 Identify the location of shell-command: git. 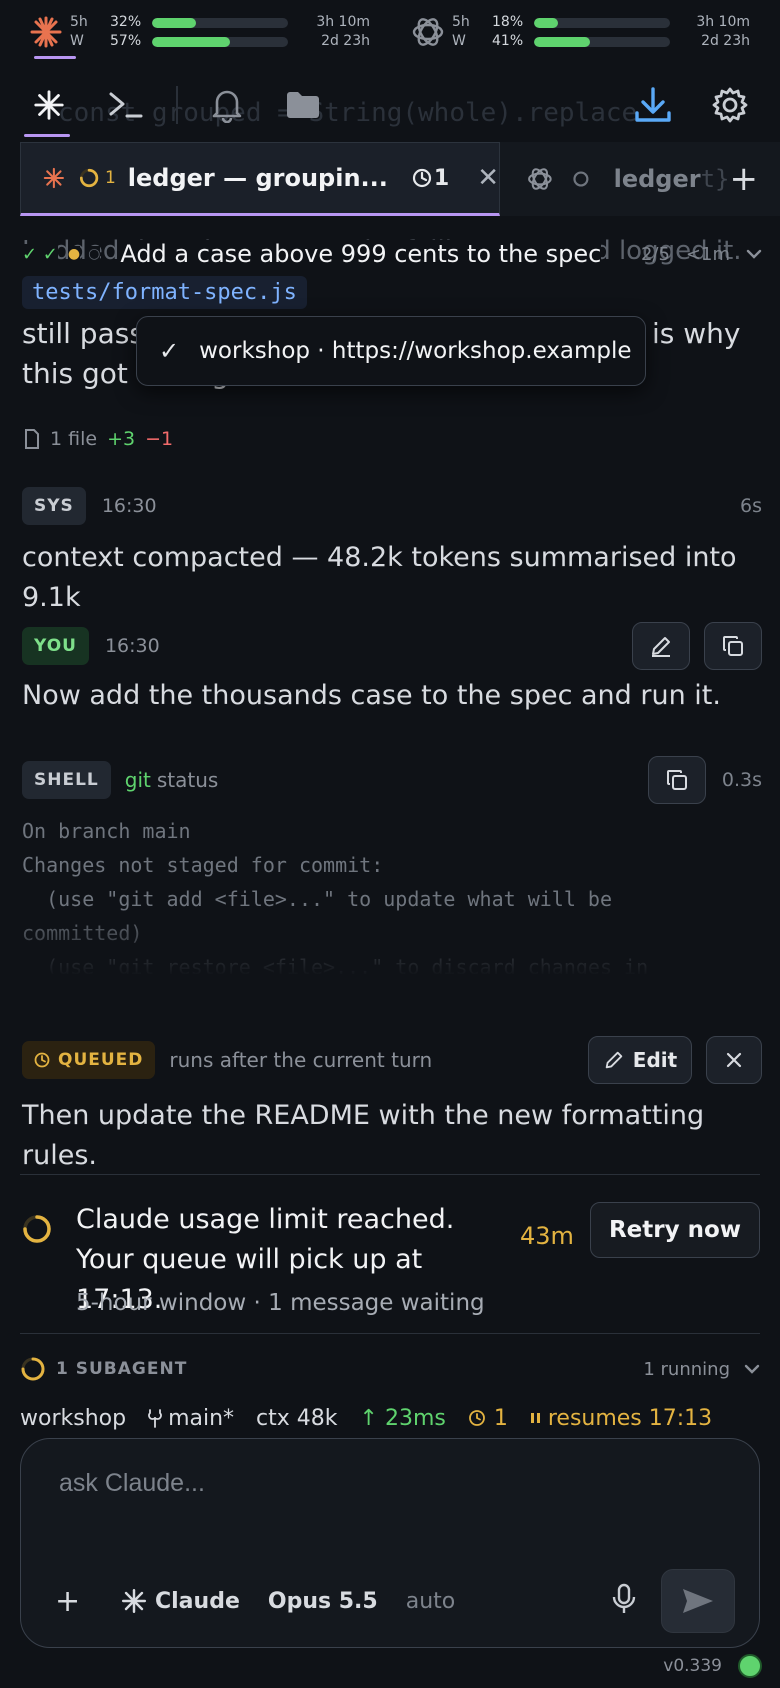
(137, 780).